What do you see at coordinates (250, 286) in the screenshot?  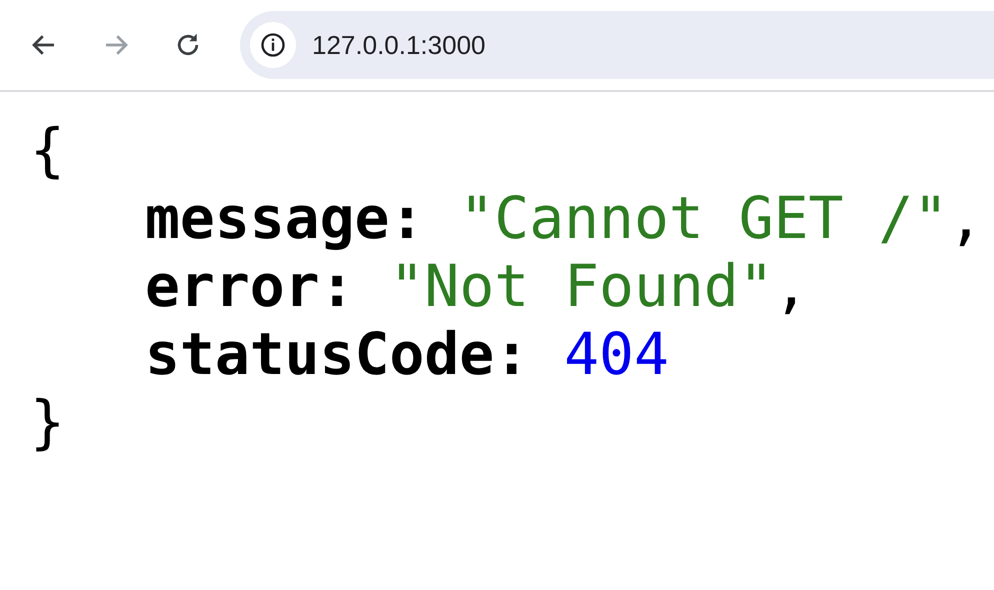 I see `json-key: error:` at bounding box center [250, 286].